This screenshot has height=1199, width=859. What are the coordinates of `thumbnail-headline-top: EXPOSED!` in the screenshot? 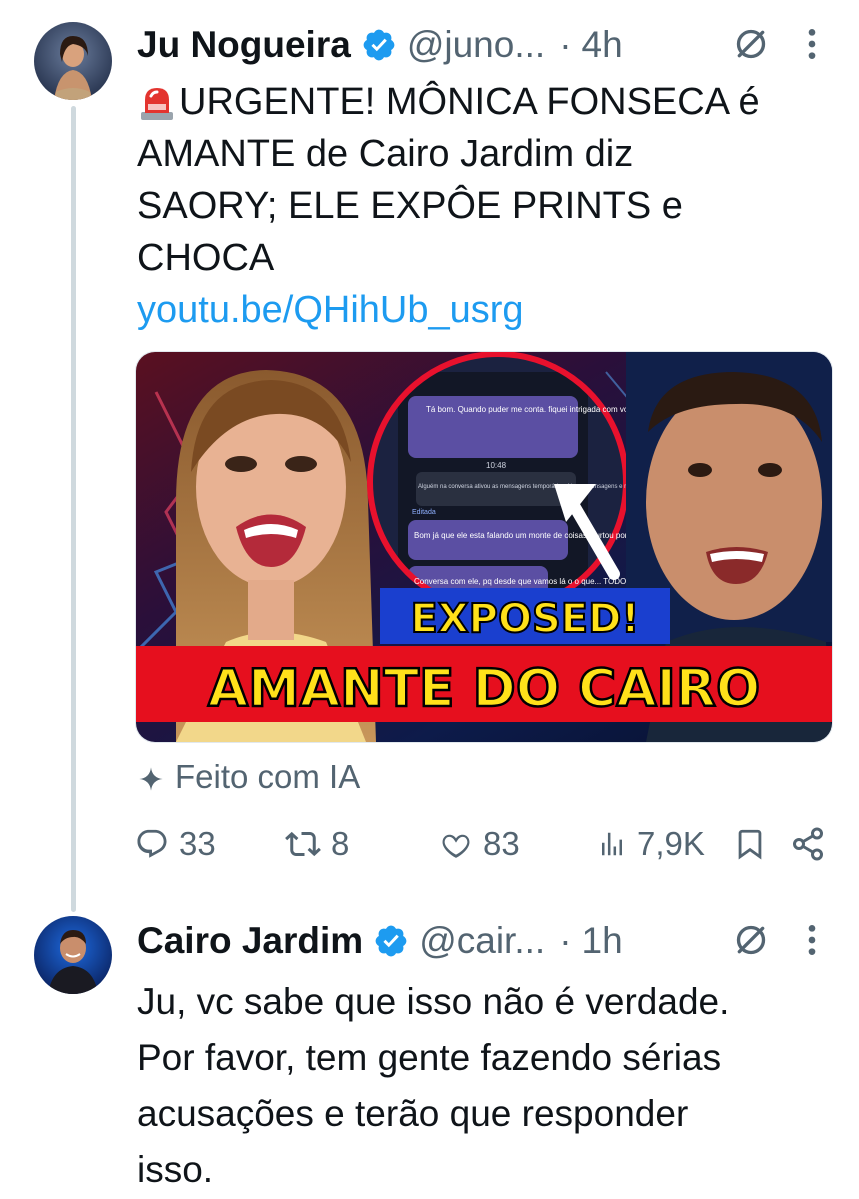 It's located at (524, 619).